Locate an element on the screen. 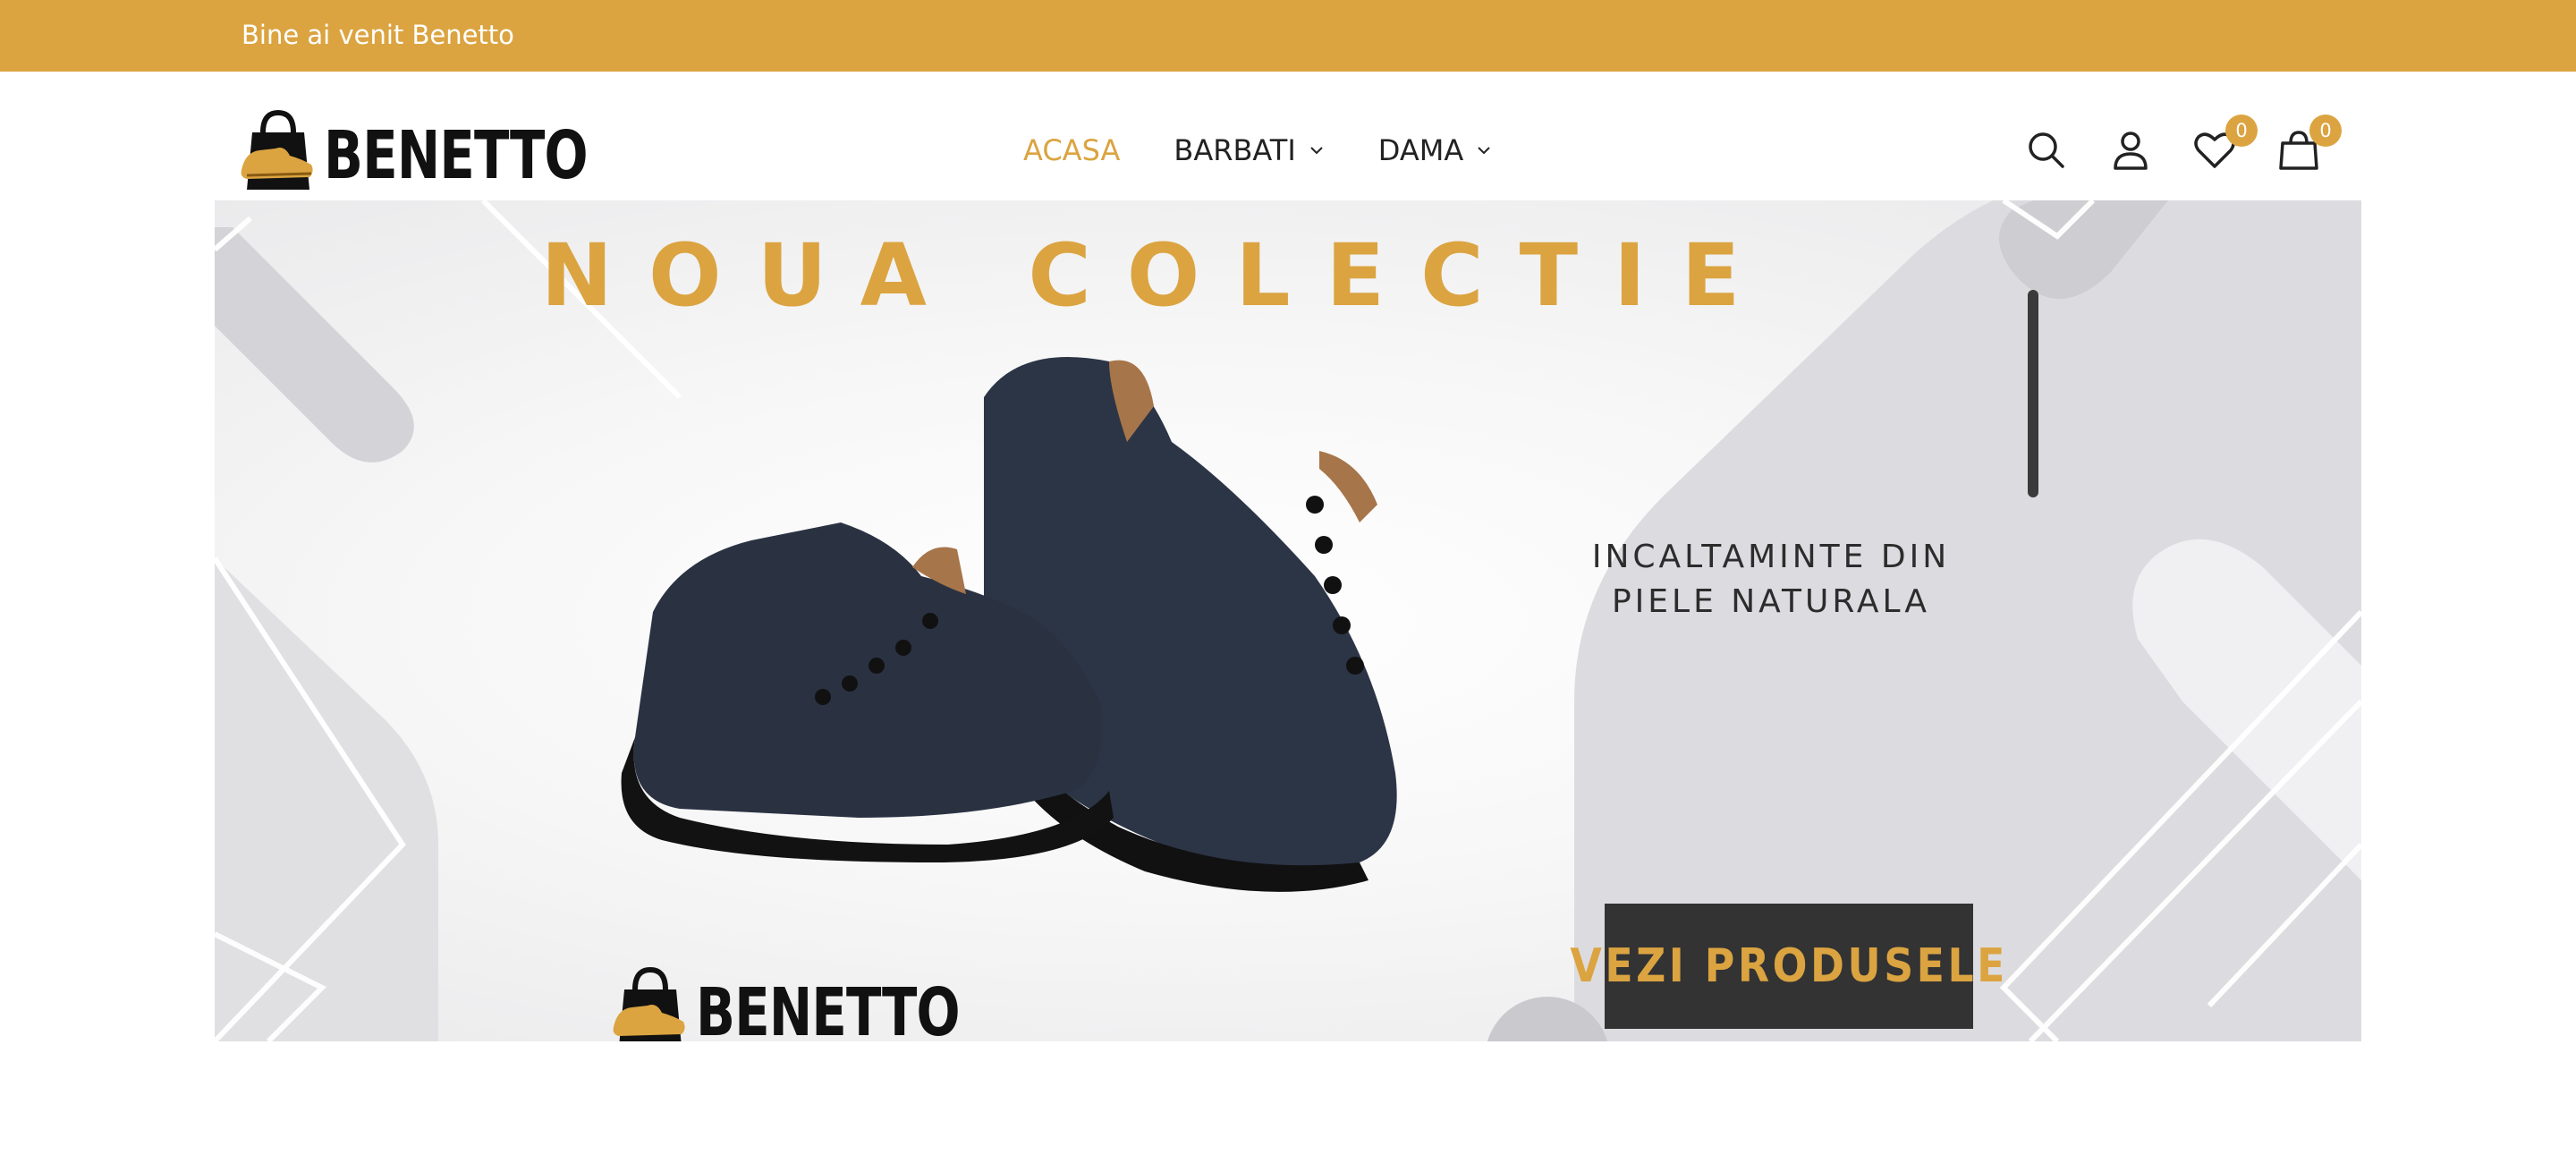  hero-subtitle-line: PIELE NATURALA is located at coordinates (1771, 601).